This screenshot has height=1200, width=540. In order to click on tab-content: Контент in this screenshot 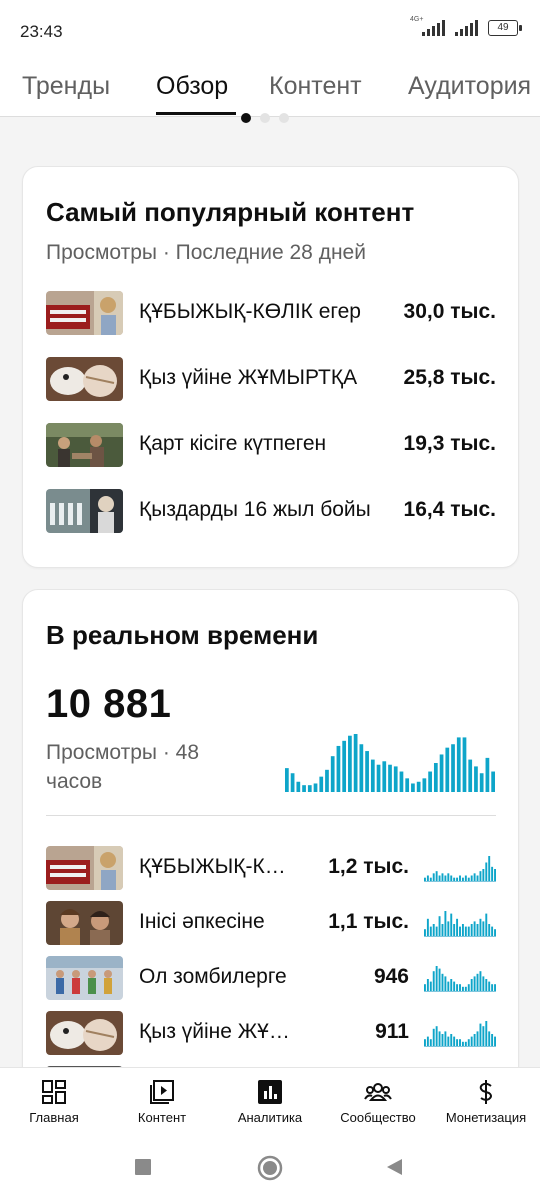, I will do `click(315, 86)`.